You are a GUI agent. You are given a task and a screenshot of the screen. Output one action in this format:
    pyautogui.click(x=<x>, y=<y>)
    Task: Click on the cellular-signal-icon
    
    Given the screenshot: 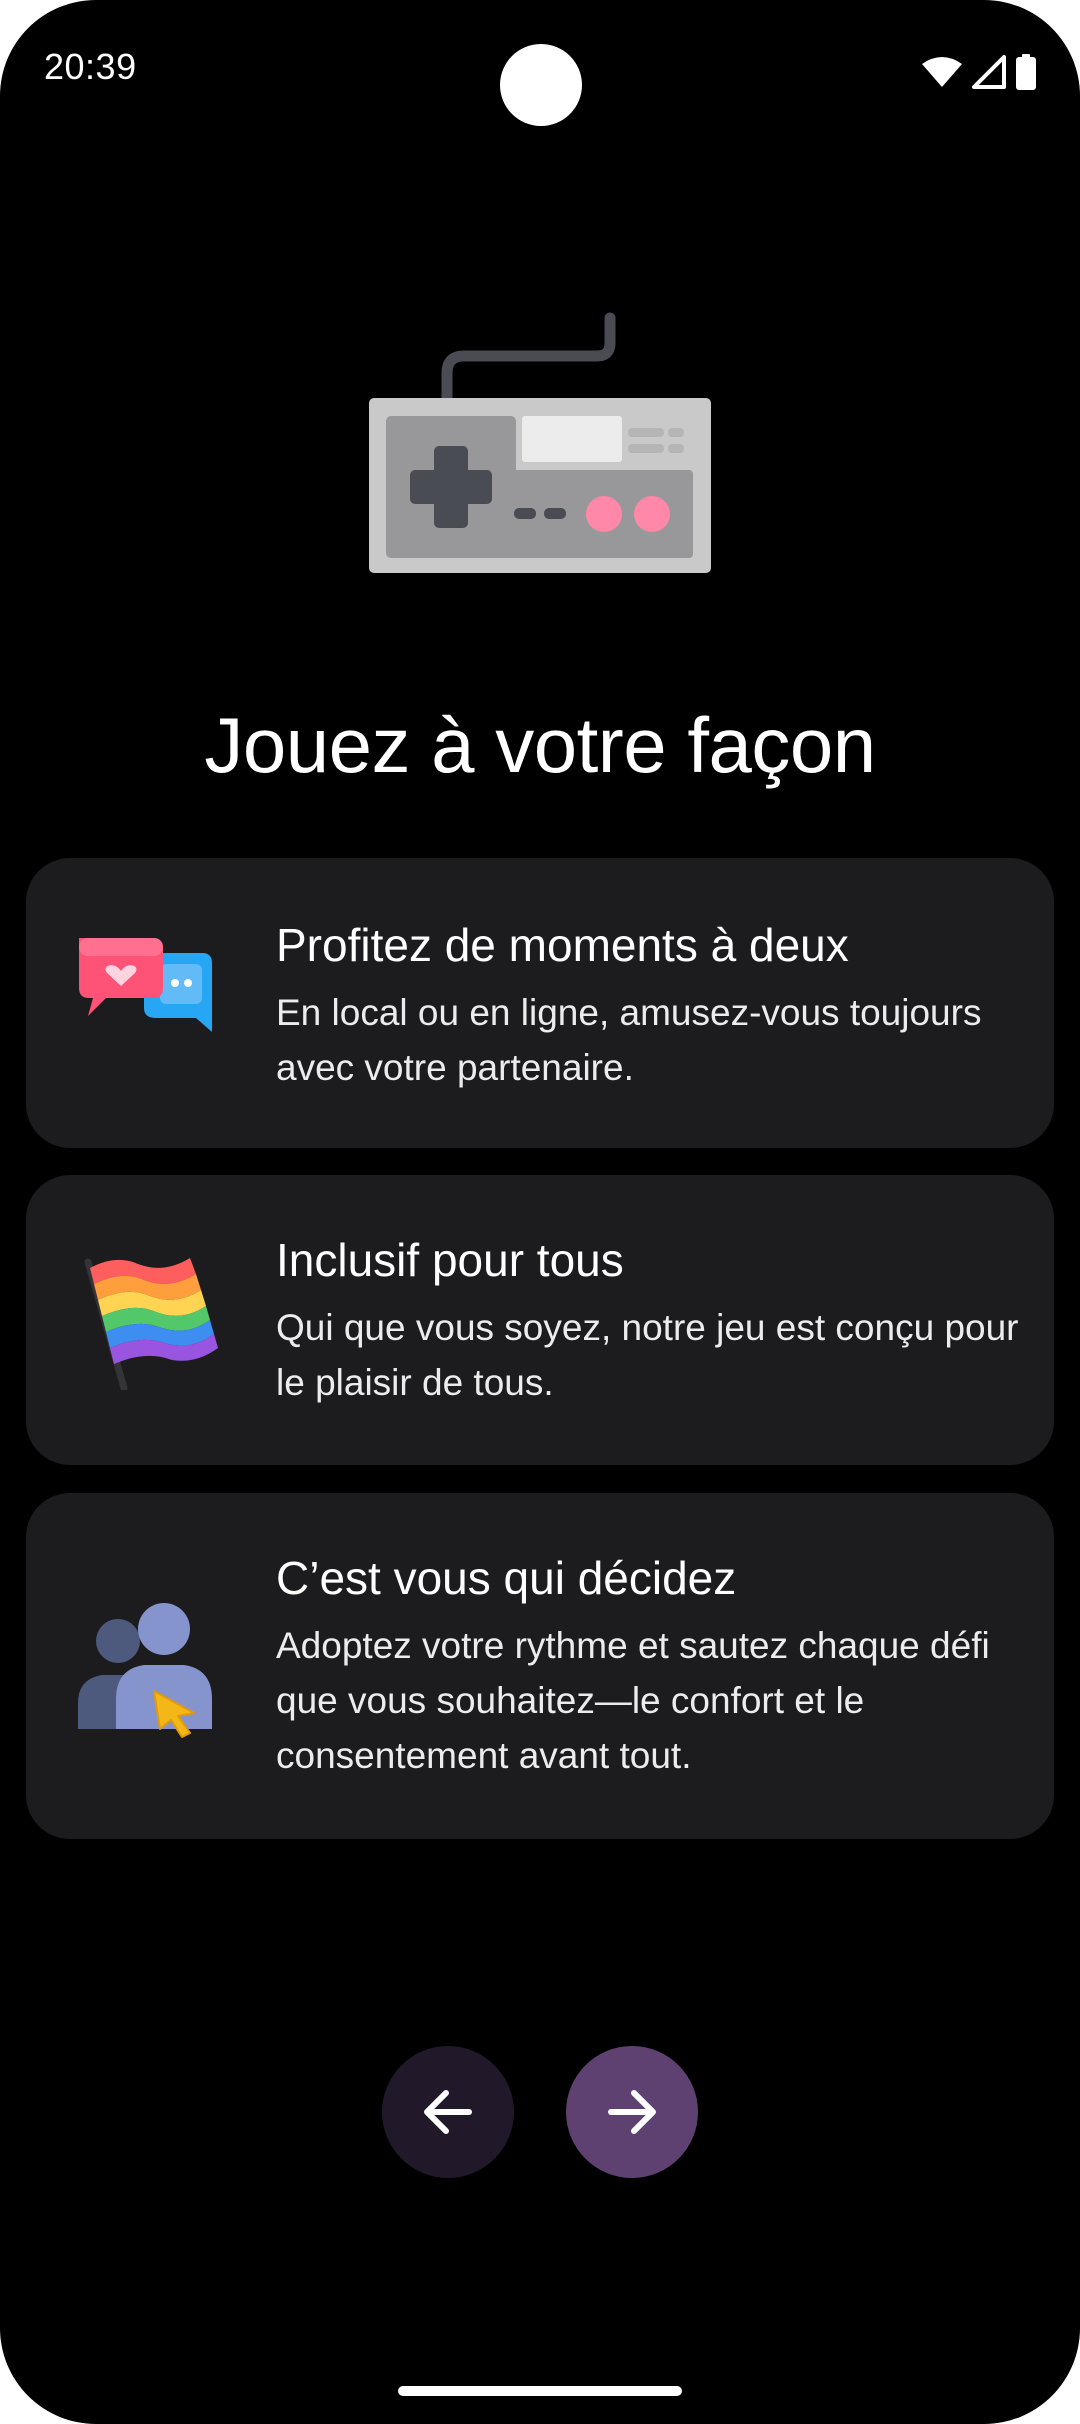 What is the action you would take?
    pyautogui.click(x=989, y=72)
    